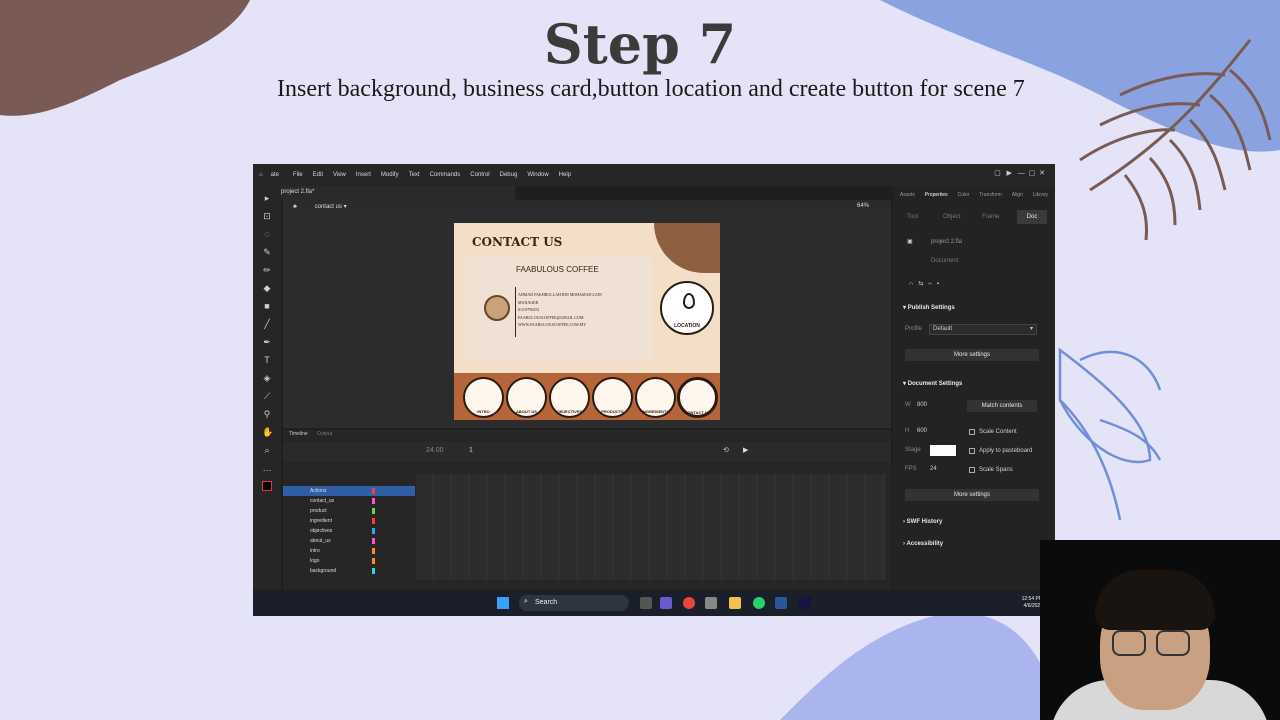 This screenshot has height=720, width=1280. Describe the element at coordinates (1017, 195) in the screenshot. I see `tab-align: Align` at that location.